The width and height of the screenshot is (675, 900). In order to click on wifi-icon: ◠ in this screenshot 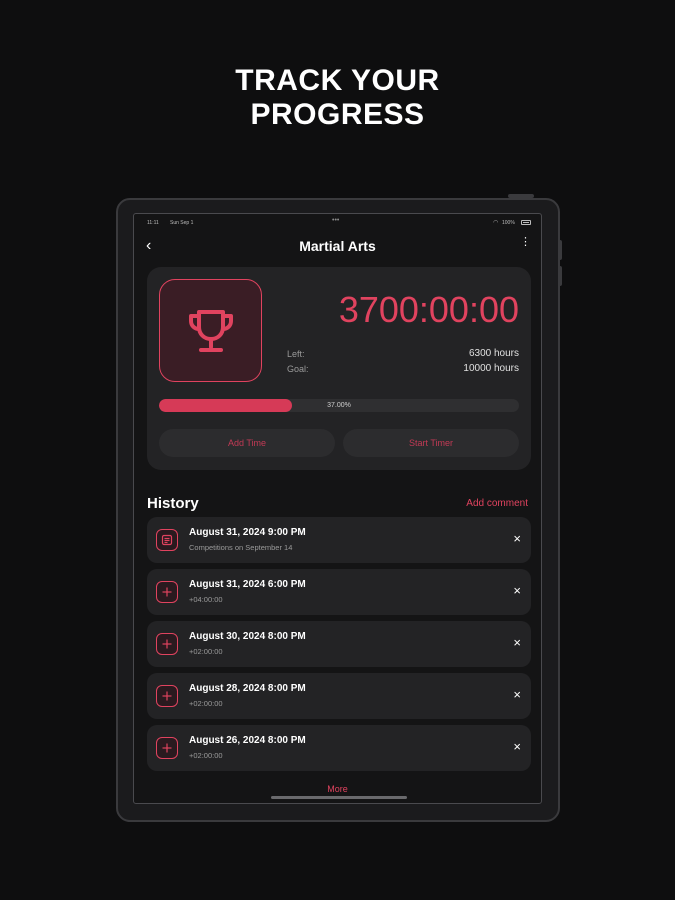, I will do `click(496, 223)`.